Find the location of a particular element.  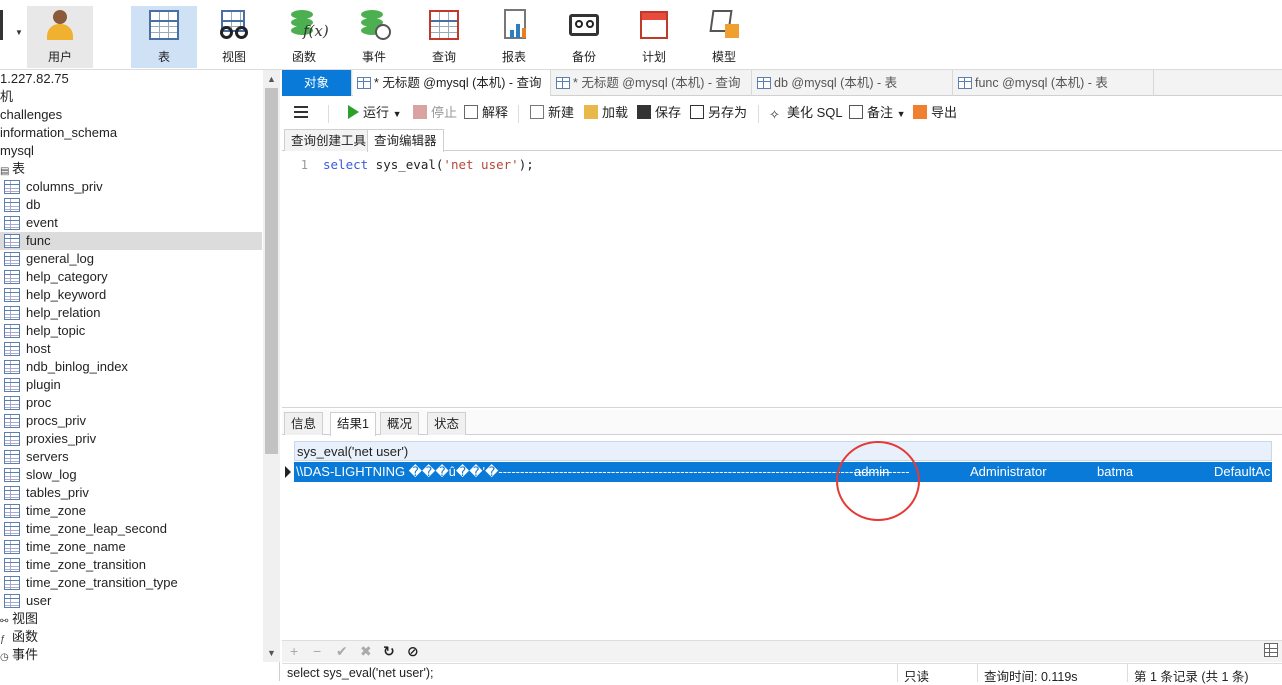

tree-table-item: db is located at coordinates (131, 205).